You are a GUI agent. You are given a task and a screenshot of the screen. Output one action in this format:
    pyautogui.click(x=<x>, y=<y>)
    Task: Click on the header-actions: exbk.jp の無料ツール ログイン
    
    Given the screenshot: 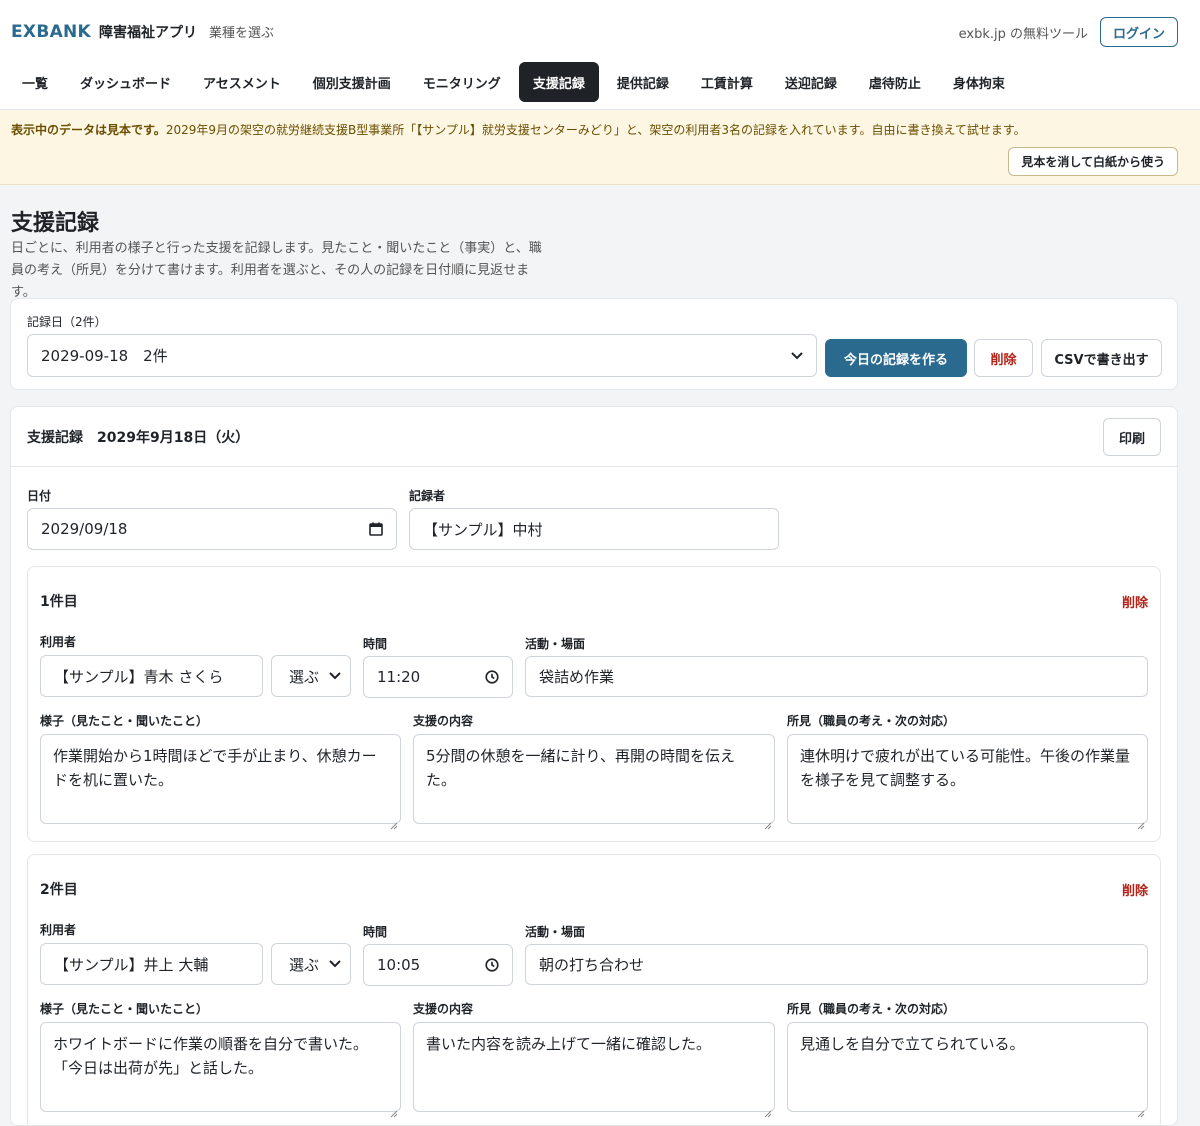 What is the action you would take?
    pyautogui.click(x=1068, y=32)
    